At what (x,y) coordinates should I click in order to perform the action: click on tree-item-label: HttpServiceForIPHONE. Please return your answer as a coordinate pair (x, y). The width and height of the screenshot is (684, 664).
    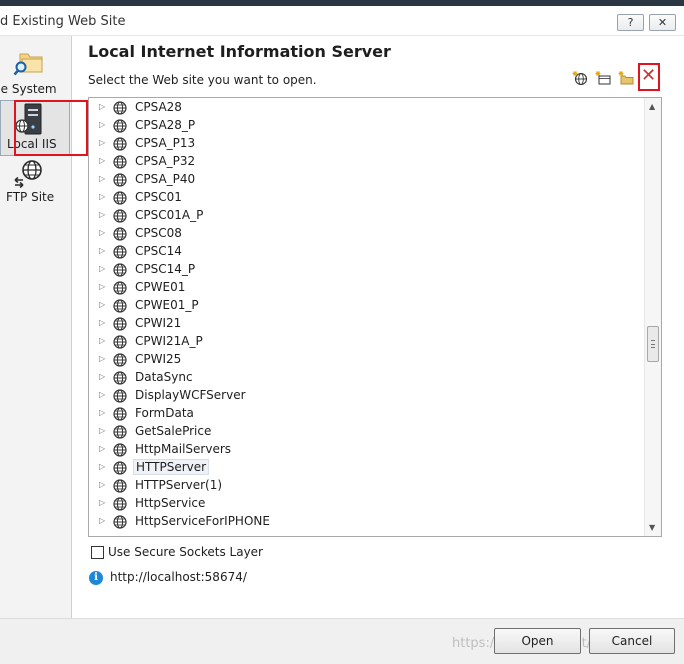
    Looking at the image, I should click on (202, 521).